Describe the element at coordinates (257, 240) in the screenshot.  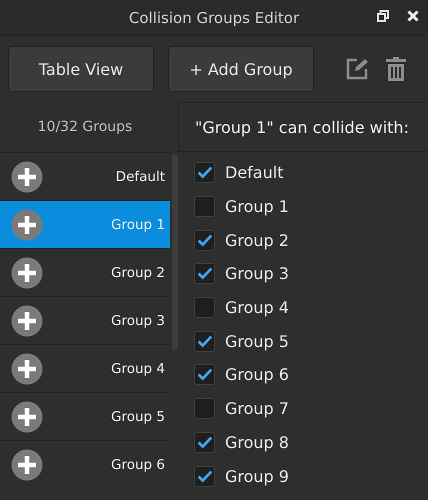
I see `checkbox-label: Group 2` at that location.